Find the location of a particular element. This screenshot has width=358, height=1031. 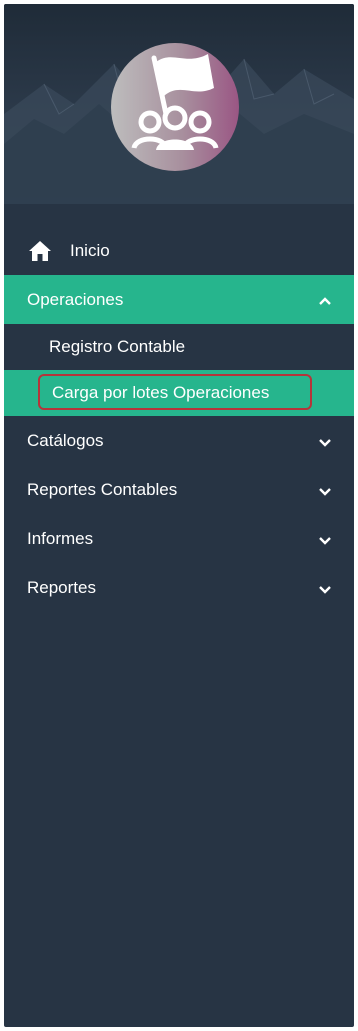

nav-item-label: Catálogos is located at coordinates (65, 440).